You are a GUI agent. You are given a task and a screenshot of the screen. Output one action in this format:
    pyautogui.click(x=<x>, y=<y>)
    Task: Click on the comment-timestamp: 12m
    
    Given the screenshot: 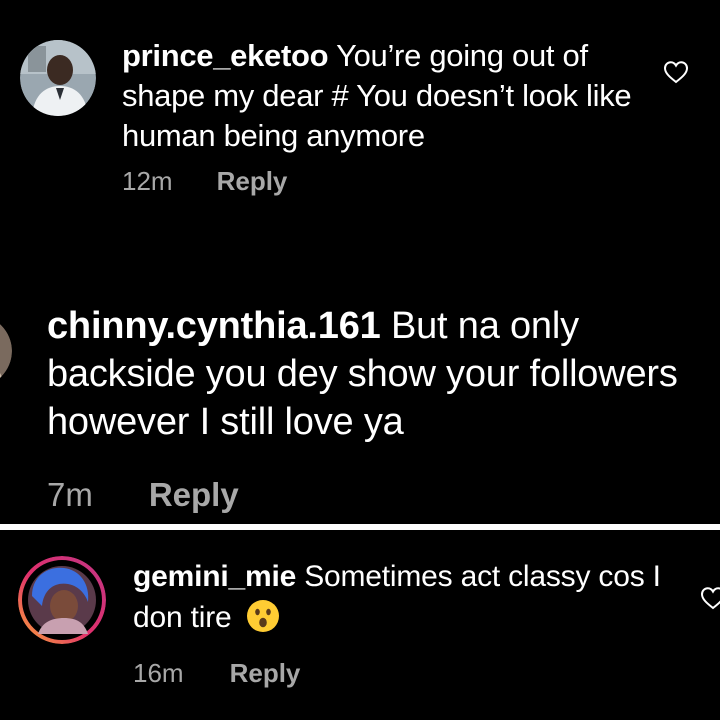 What is the action you would take?
    pyautogui.click(x=147, y=181)
    